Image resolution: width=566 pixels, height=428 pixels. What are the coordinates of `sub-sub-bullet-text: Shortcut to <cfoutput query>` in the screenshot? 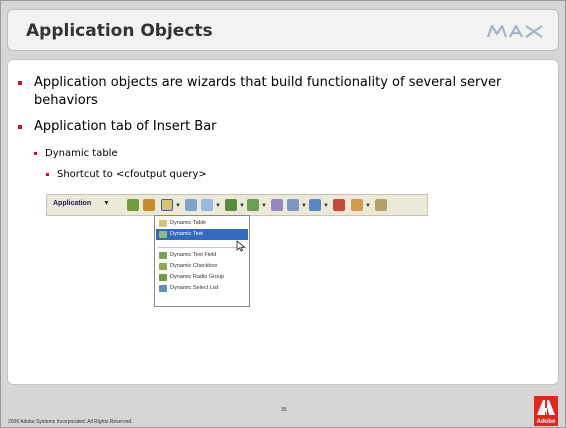 It's located at (132, 174).